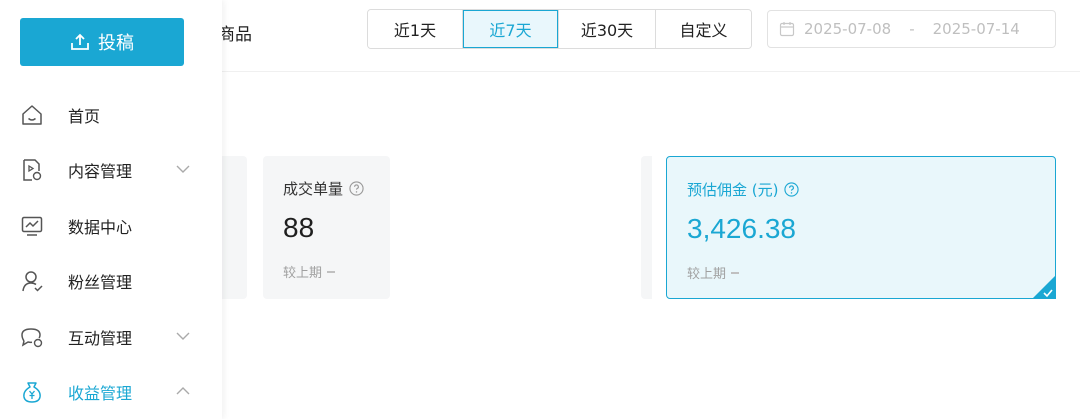 The image size is (1080, 419). I want to click on page-title: 商品, so click(235, 35).